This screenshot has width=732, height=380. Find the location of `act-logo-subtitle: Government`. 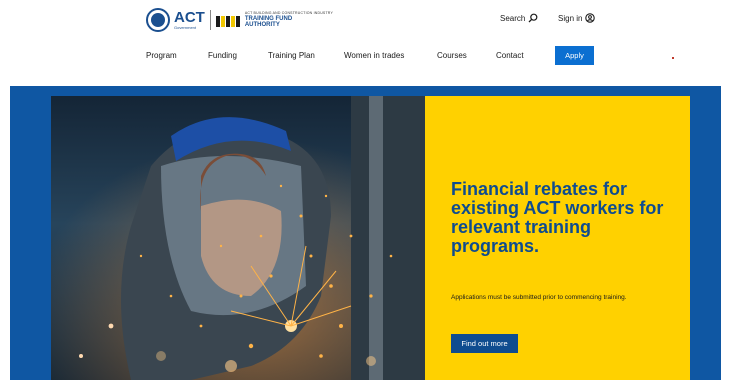

act-logo-subtitle: Government is located at coordinates (185, 27).